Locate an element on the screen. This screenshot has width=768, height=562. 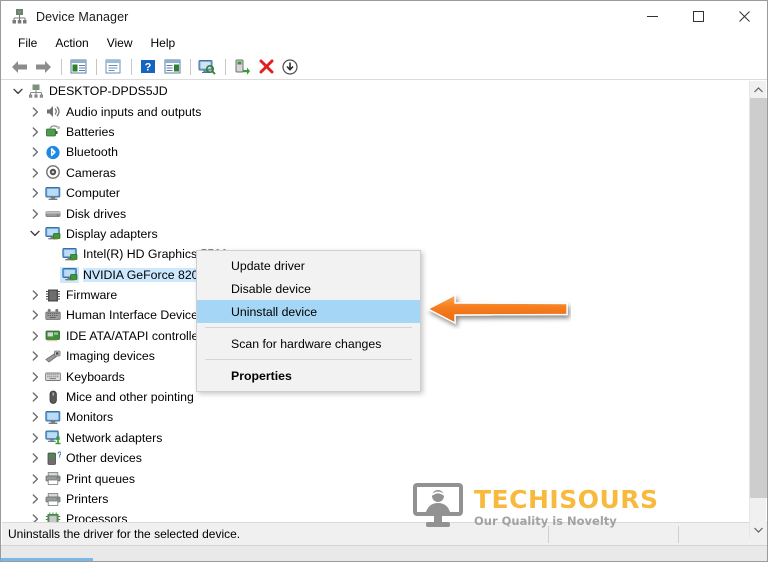
tree-item-cameras: Cameras is located at coordinates (375, 173).